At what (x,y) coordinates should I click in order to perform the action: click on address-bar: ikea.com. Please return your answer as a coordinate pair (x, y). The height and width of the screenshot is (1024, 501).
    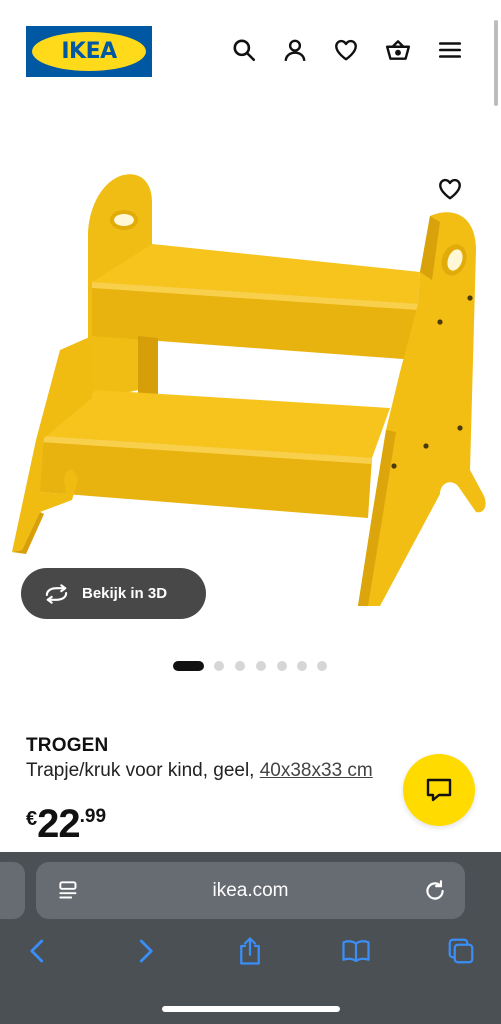
    Looking at the image, I should click on (250, 890).